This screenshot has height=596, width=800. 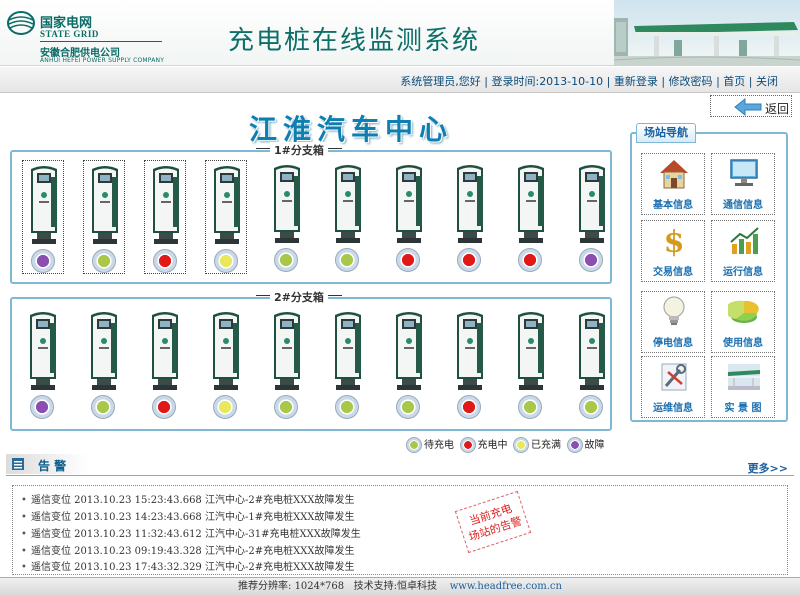 I want to click on pie-chart-icon, so click(x=743, y=311).